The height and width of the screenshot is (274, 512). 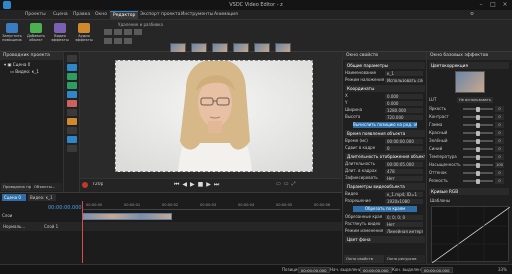 I want to click on tab-edit: Правка, so click(x=81, y=15).